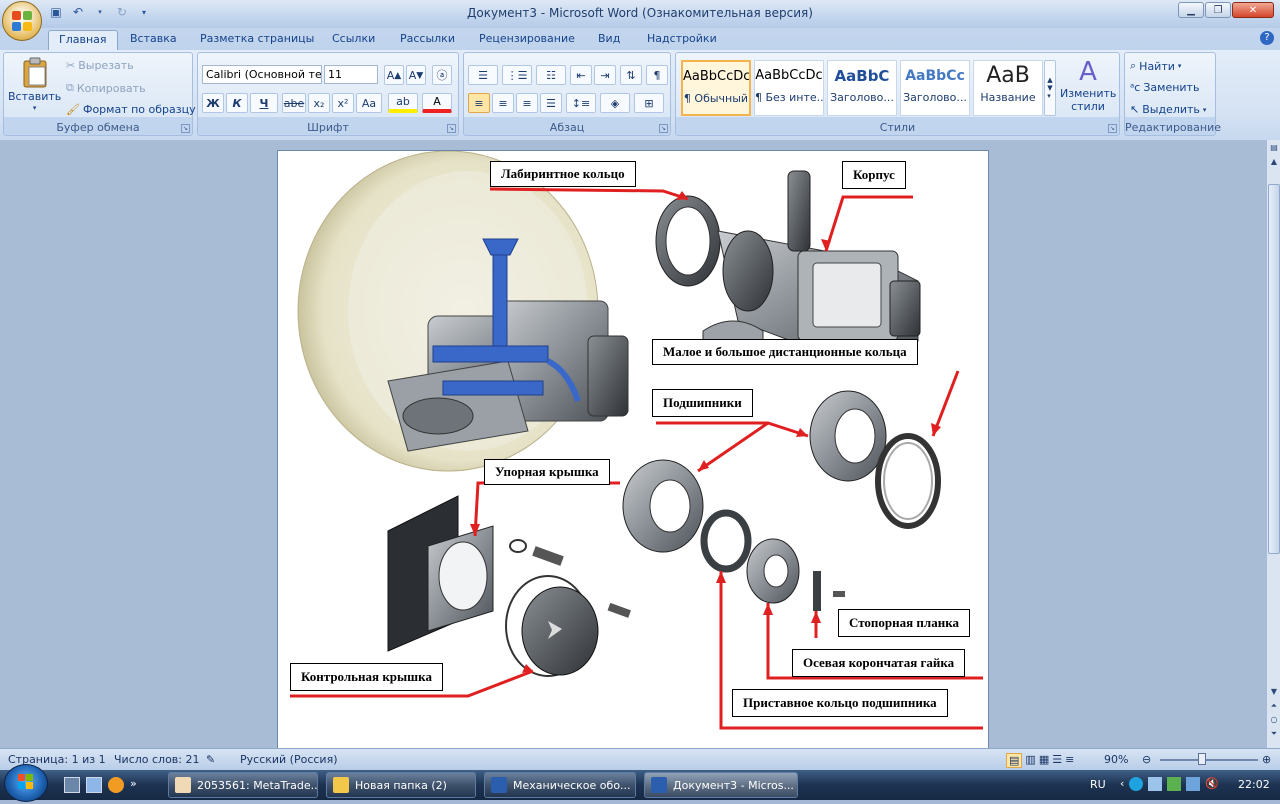  I want to click on restore-button: ❐, so click(1218, 10).